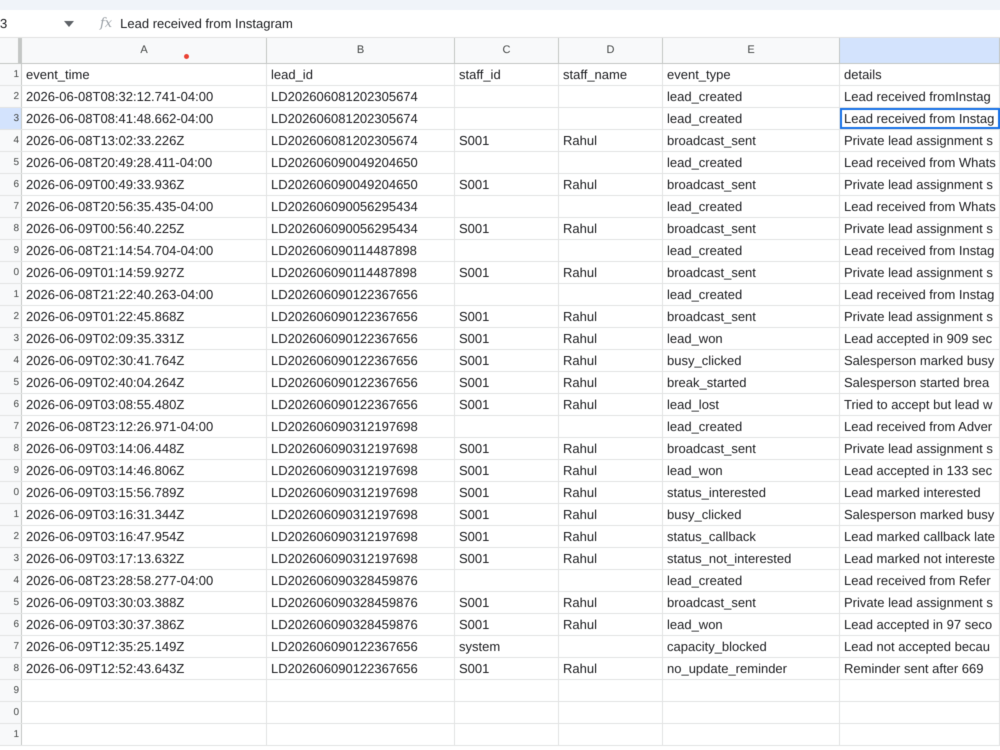  What do you see at coordinates (144, 492) in the screenshot?
I see `table-cell: 2026-06-09T03:15:56.789Z` at bounding box center [144, 492].